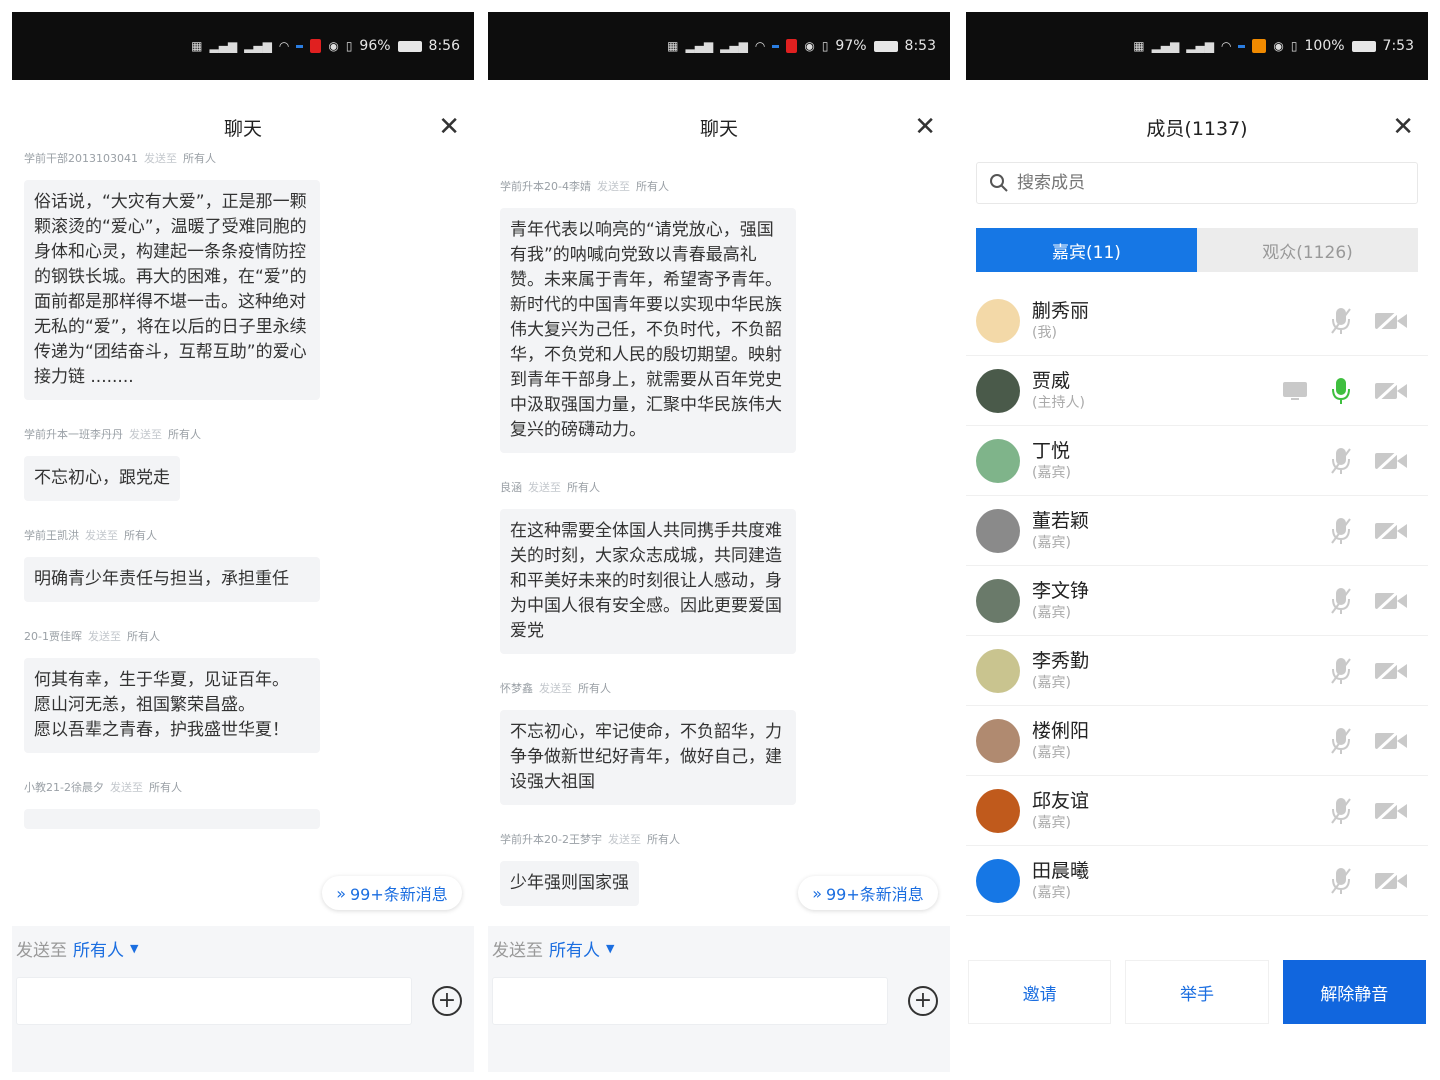  Describe the element at coordinates (1295, 391) in the screenshot. I see `screen-share-icon` at that location.